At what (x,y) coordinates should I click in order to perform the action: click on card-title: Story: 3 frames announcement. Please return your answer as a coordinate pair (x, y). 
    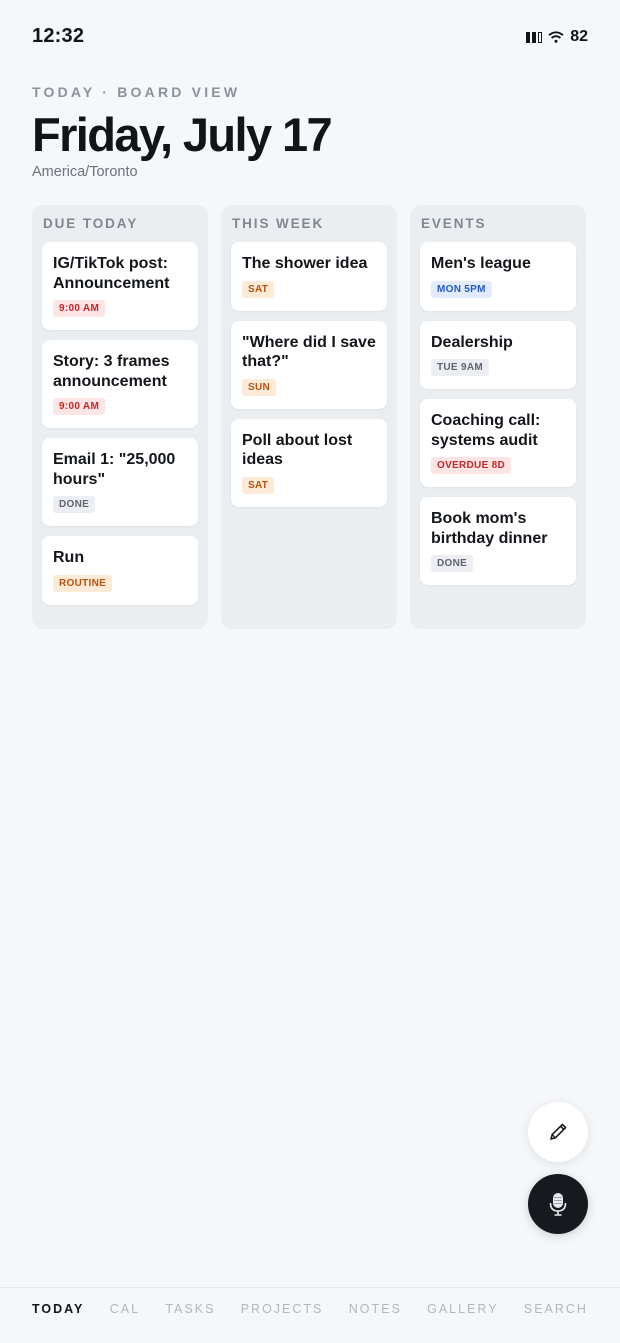
    Looking at the image, I should click on (111, 371).